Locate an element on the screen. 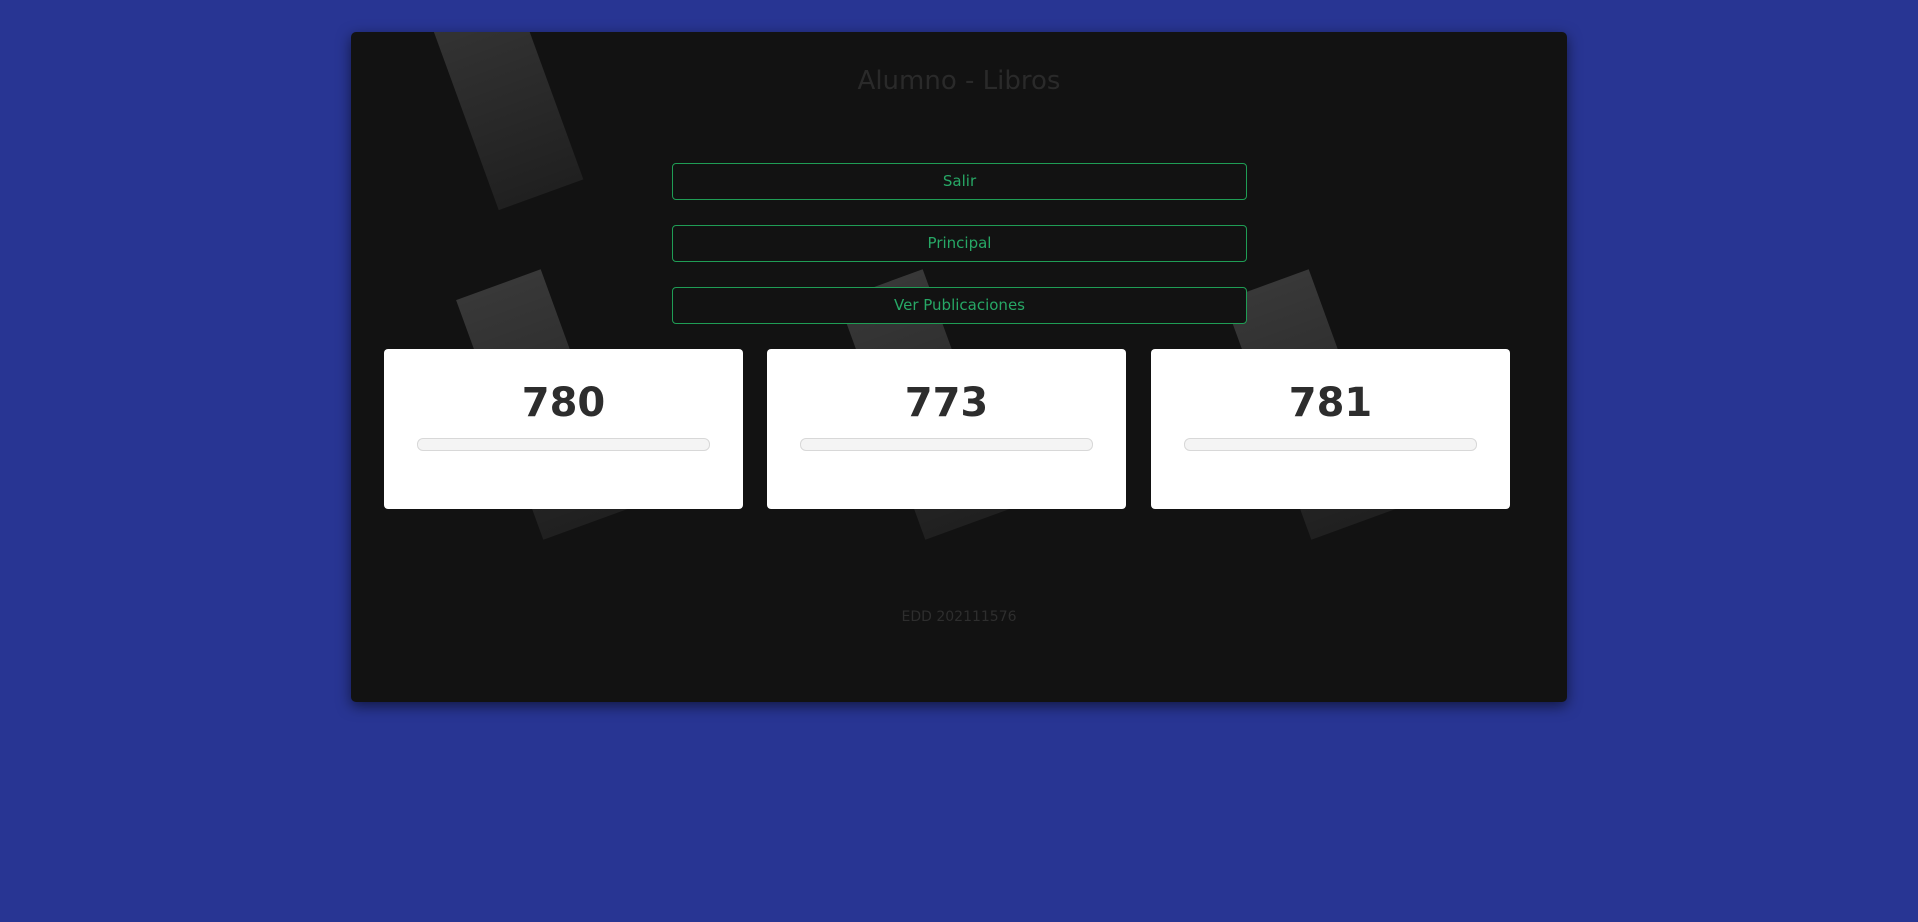  stat-value: 781 is located at coordinates (1330, 403).